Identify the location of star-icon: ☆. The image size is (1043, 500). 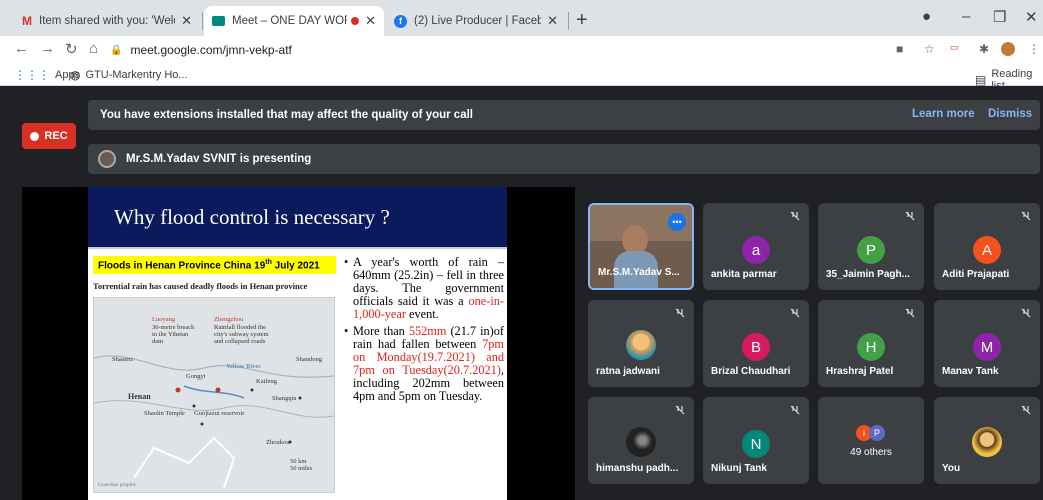
(929, 49).